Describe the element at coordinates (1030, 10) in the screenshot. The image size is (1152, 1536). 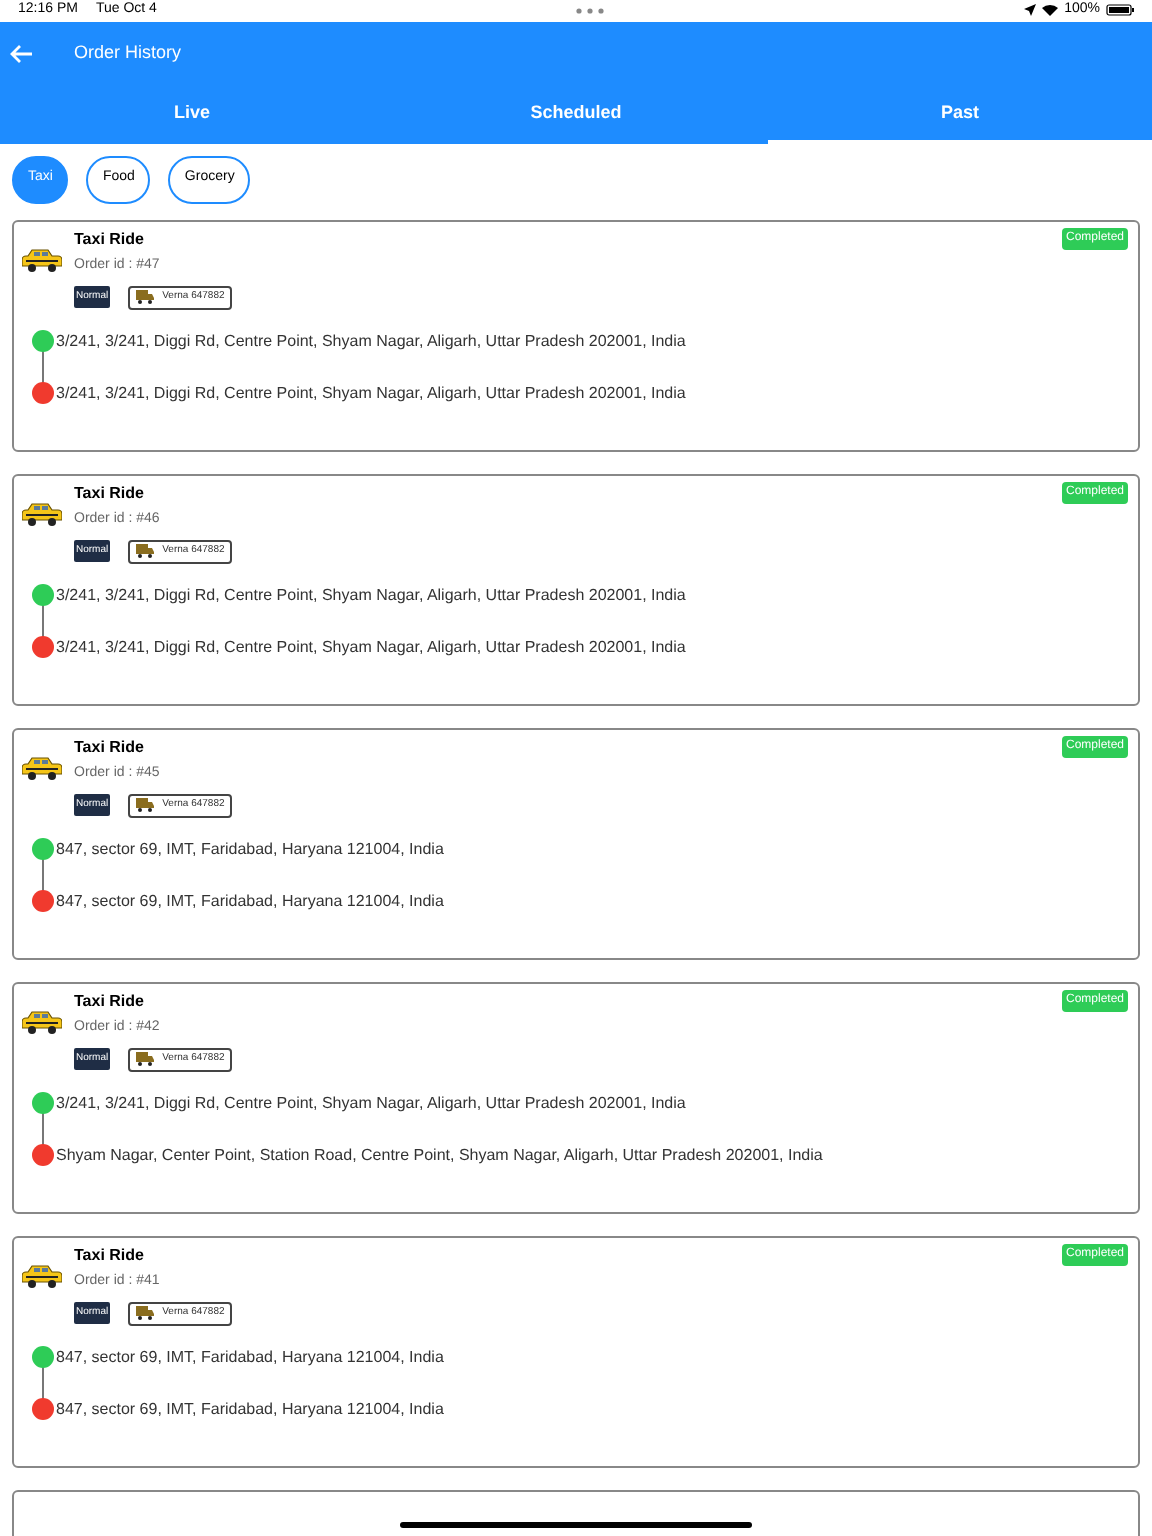
I see `location-icon` at that location.